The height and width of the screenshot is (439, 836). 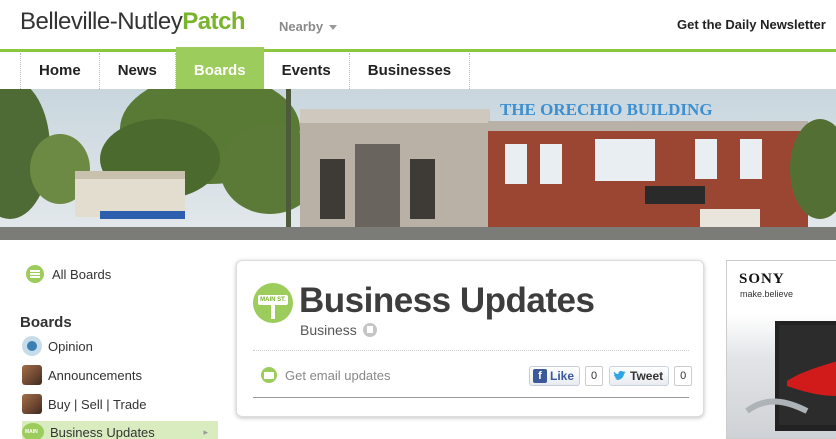 I want to click on sony-advertisement: SONY make.believe, so click(x=781, y=349).